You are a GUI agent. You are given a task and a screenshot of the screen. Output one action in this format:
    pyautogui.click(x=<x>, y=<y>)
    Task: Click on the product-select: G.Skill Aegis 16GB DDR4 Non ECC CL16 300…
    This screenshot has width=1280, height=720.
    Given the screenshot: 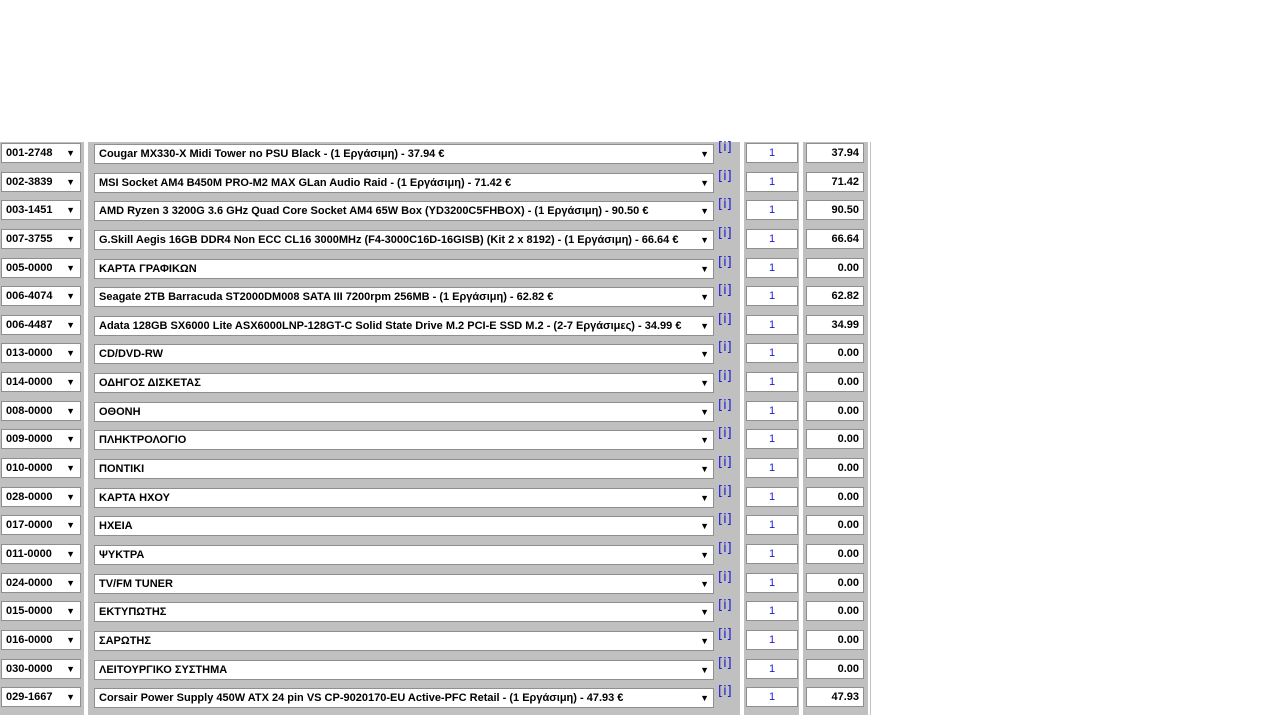 What is the action you would take?
    pyautogui.click(x=404, y=239)
    